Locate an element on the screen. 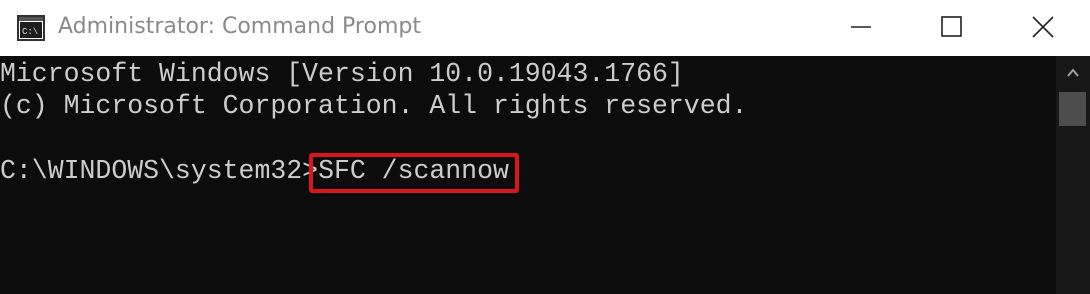 The width and height of the screenshot is (1090, 294). window-title: Administrator: Command Prompt is located at coordinates (239, 26).